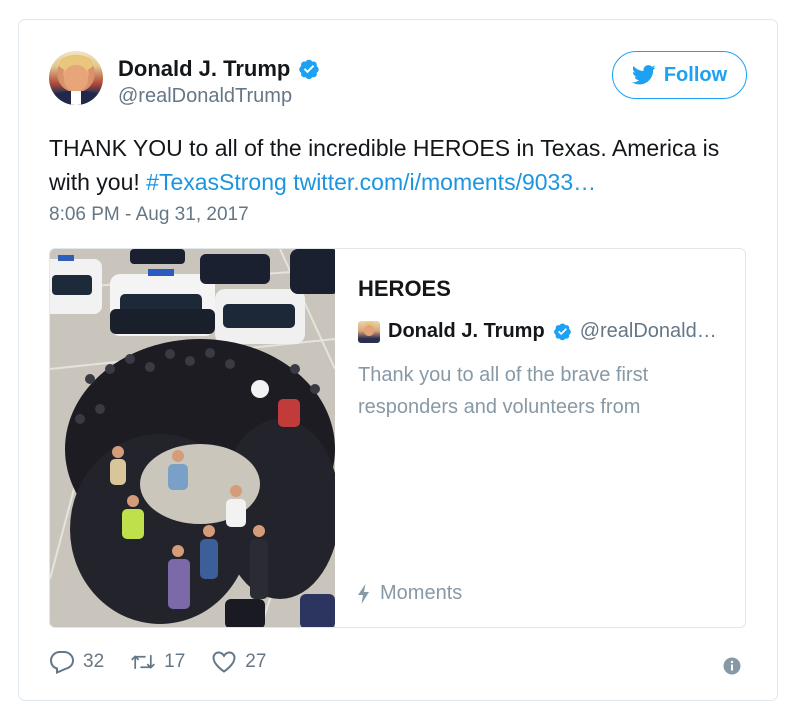 This screenshot has height=726, width=799. I want to click on twitter-bird-icon, so click(643, 75).